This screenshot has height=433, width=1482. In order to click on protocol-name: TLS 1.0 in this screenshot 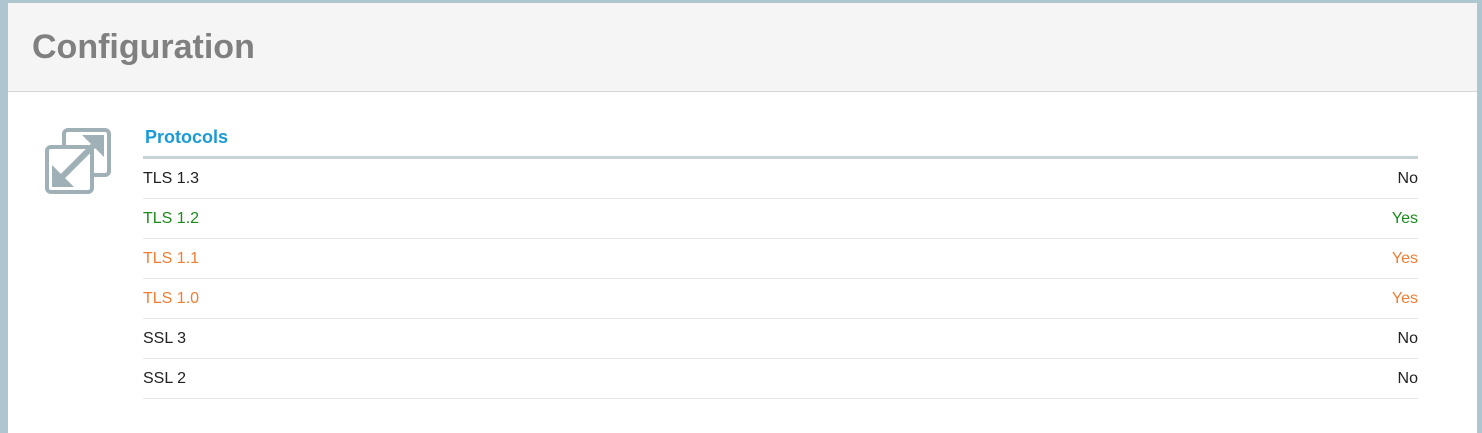, I will do `click(171, 298)`.